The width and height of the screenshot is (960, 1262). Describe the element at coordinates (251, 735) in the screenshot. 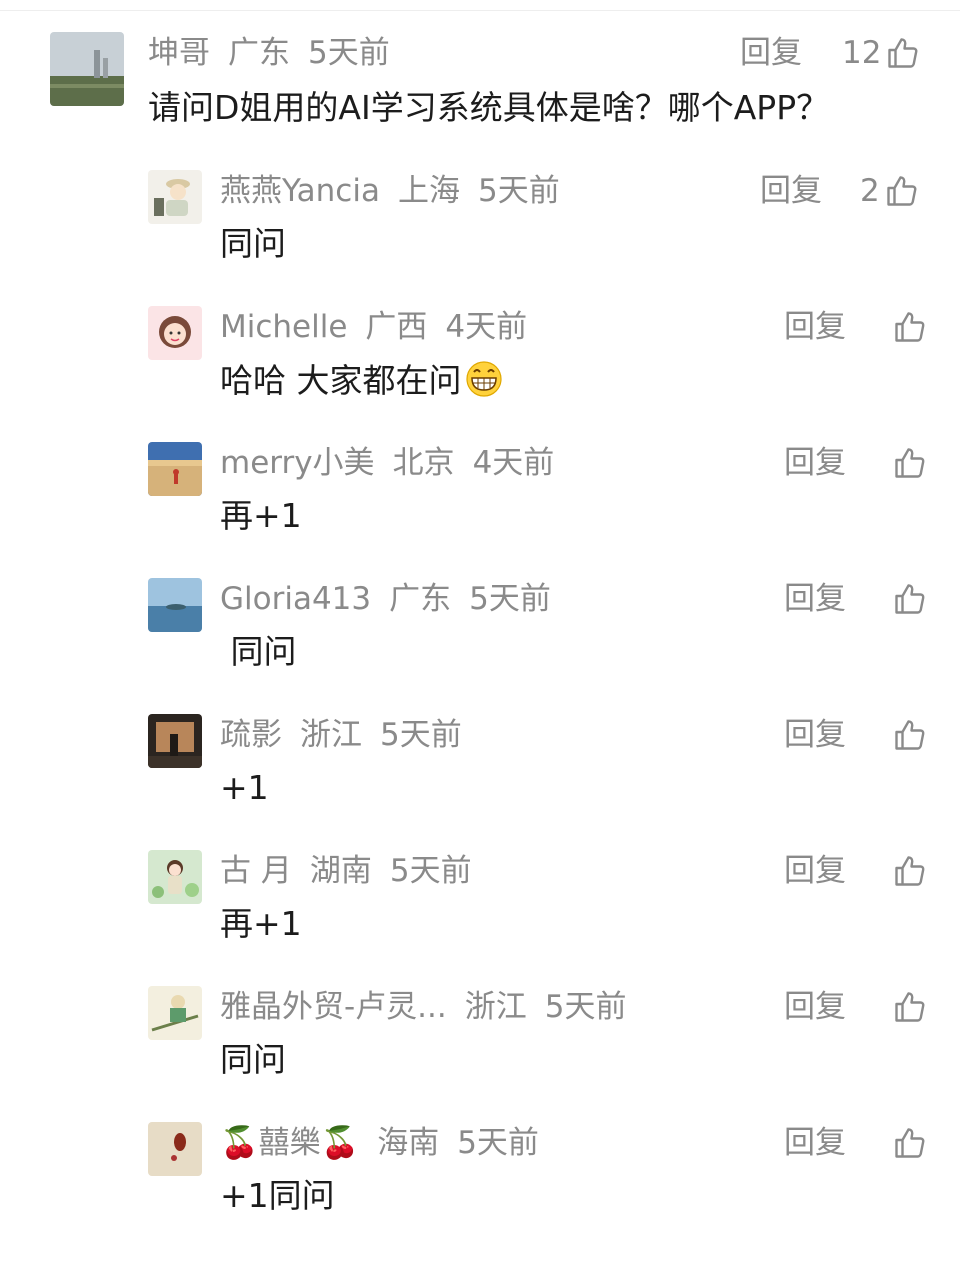

I see `author-name: 疏影` at that location.